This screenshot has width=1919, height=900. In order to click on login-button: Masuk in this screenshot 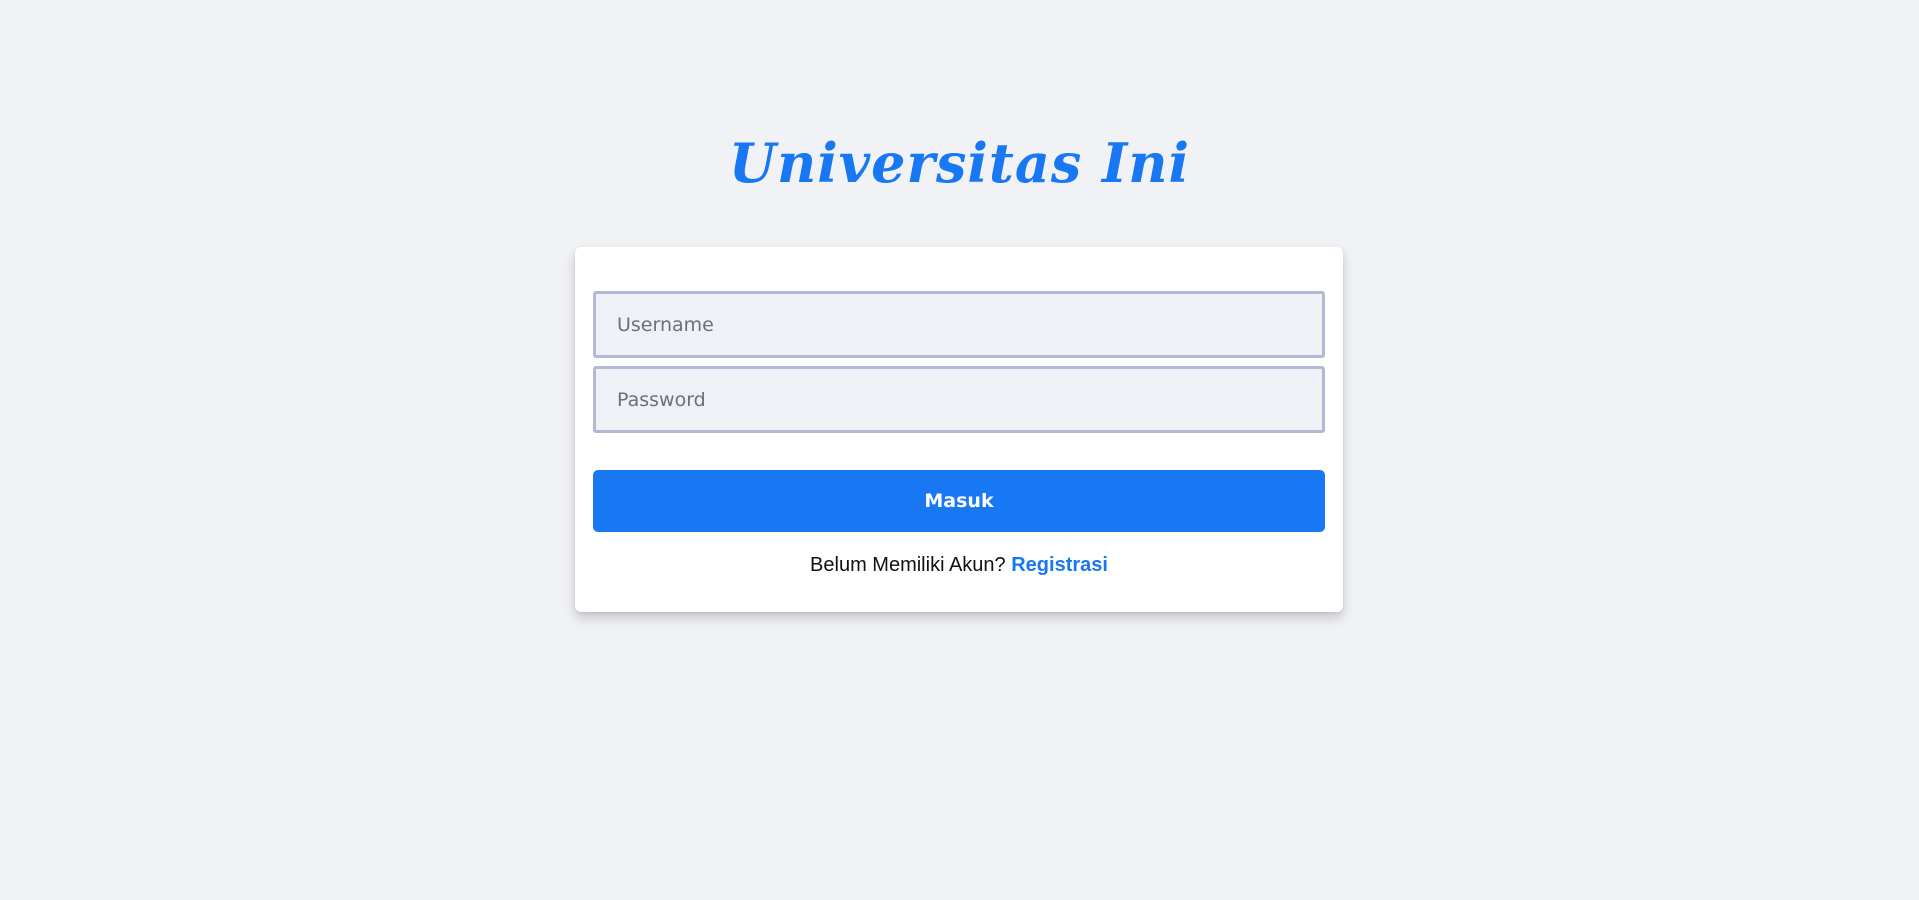, I will do `click(959, 501)`.